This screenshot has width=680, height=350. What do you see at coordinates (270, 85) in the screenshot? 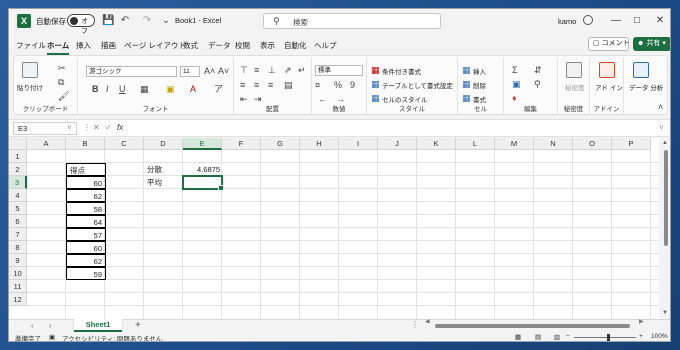
I see `align-right-icon: ≡` at bounding box center [270, 85].